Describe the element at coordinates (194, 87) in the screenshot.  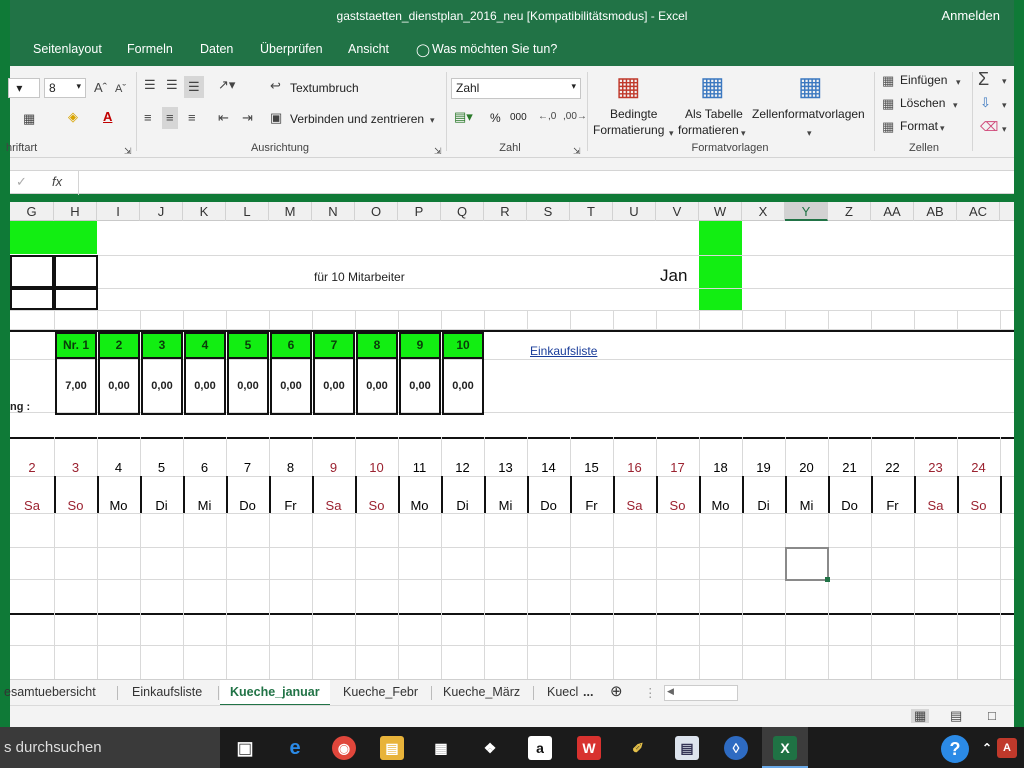
I see `align-bottom-icon: ☰` at that location.